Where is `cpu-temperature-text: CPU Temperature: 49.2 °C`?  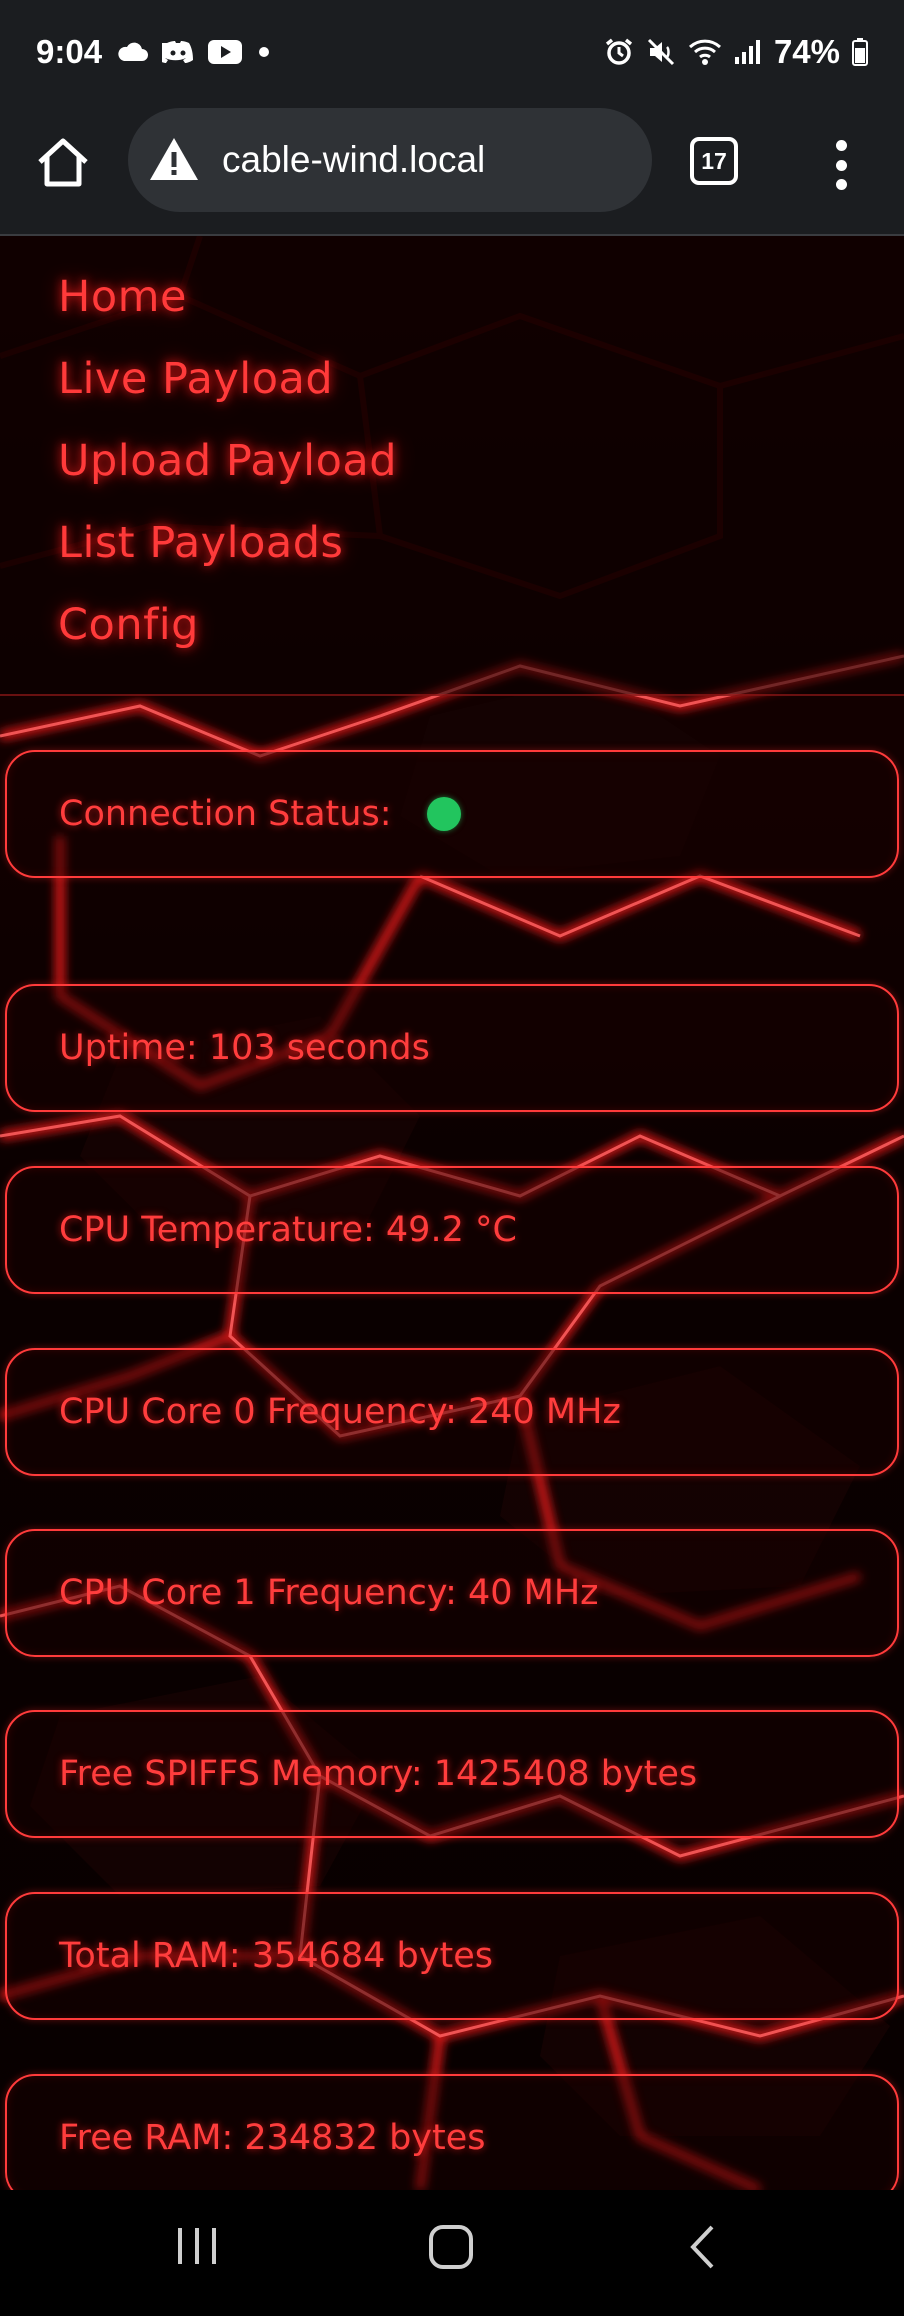 cpu-temperature-text: CPU Temperature: 49.2 °C is located at coordinates (288, 1230).